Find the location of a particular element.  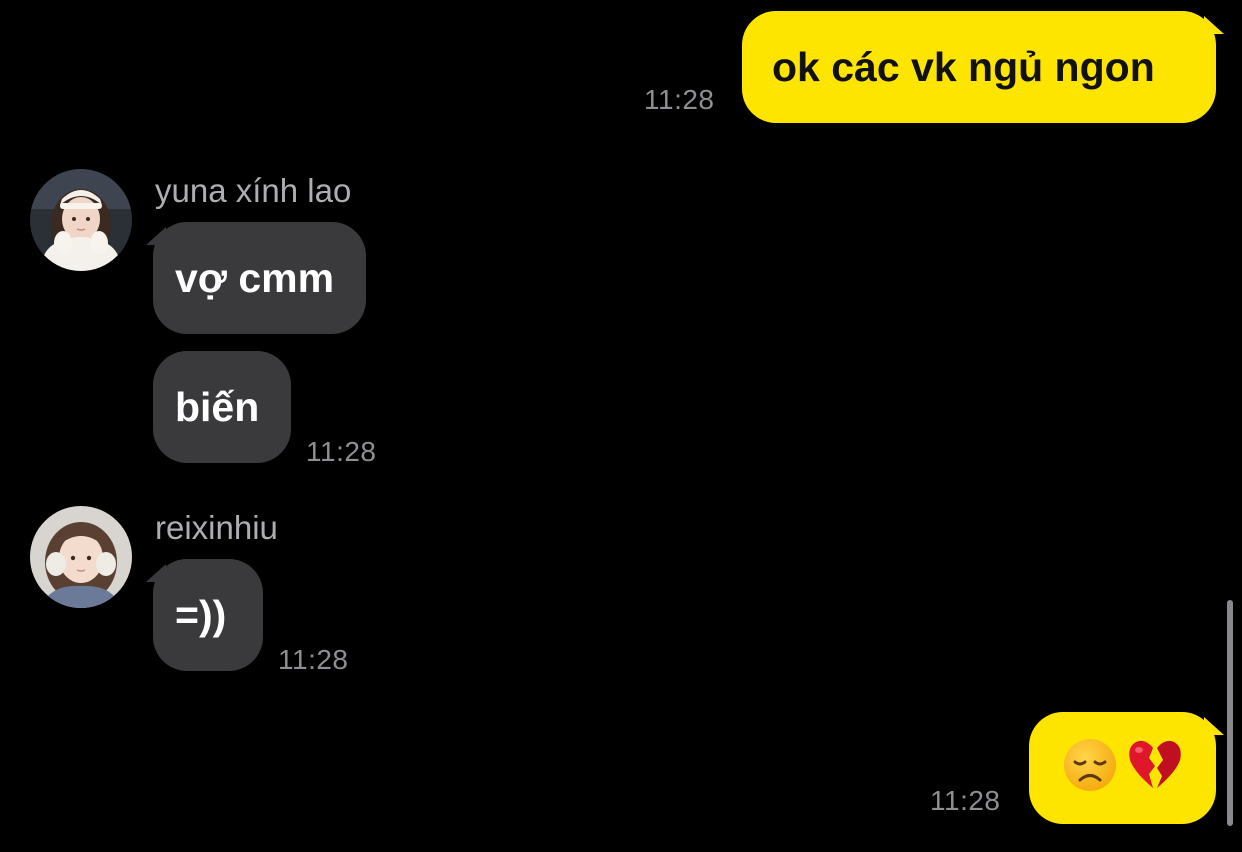

incoming-message-bubble: vợ cmm is located at coordinates (259, 278).